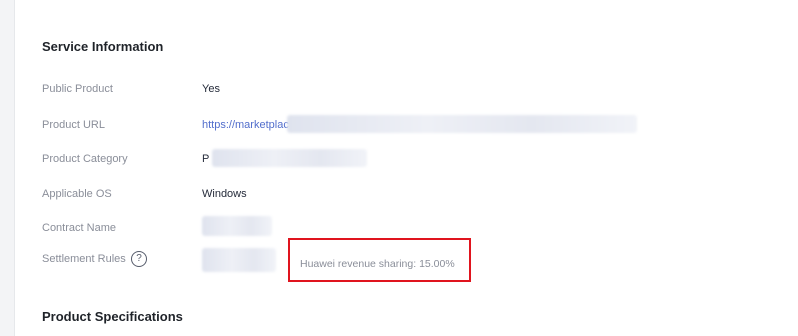 The height and width of the screenshot is (336, 798). Describe the element at coordinates (85, 159) in the screenshot. I see `label-product-category: Product Category` at that location.